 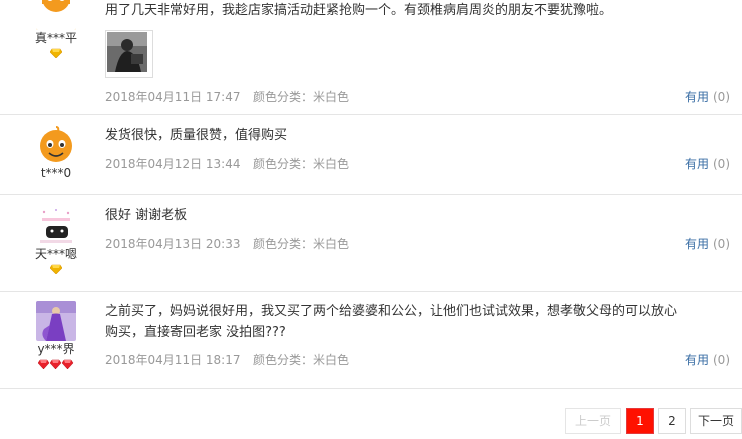 I want to click on review-meta: 2018年04月13日 20:33 颜色分类：米白色 有用 (0), so click(x=417, y=244).